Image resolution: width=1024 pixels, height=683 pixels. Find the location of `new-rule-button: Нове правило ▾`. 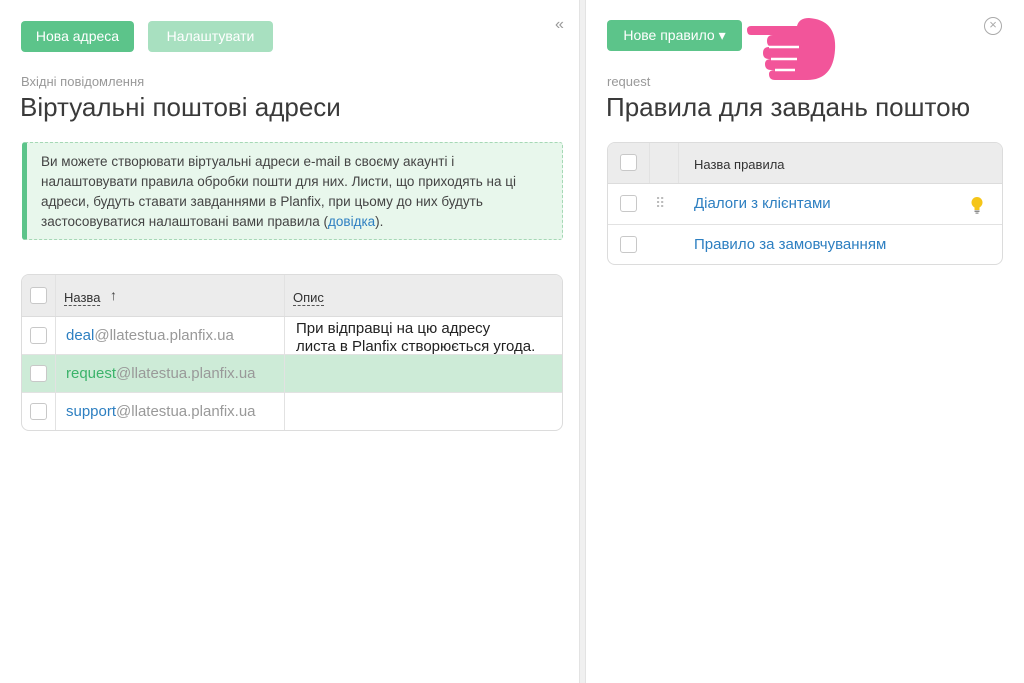

new-rule-button: Нове правило ▾ is located at coordinates (674, 35).